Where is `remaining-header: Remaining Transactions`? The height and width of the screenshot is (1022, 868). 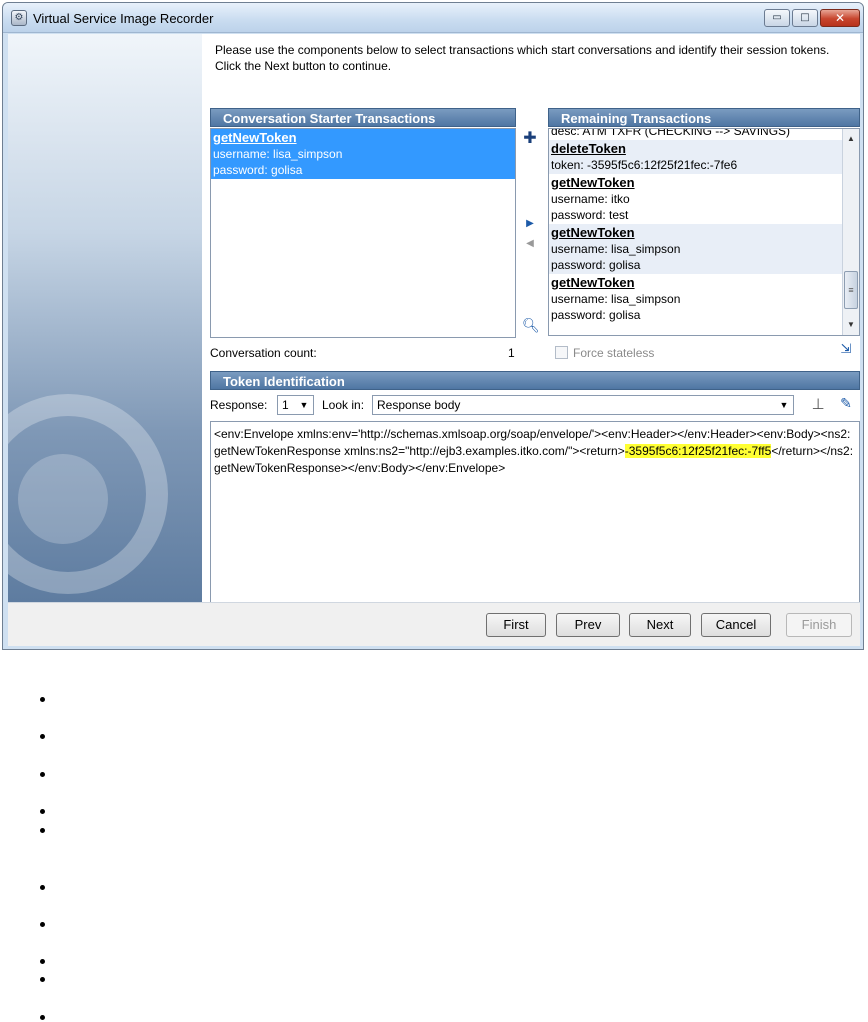
remaining-header: Remaining Transactions is located at coordinates (704, 117).